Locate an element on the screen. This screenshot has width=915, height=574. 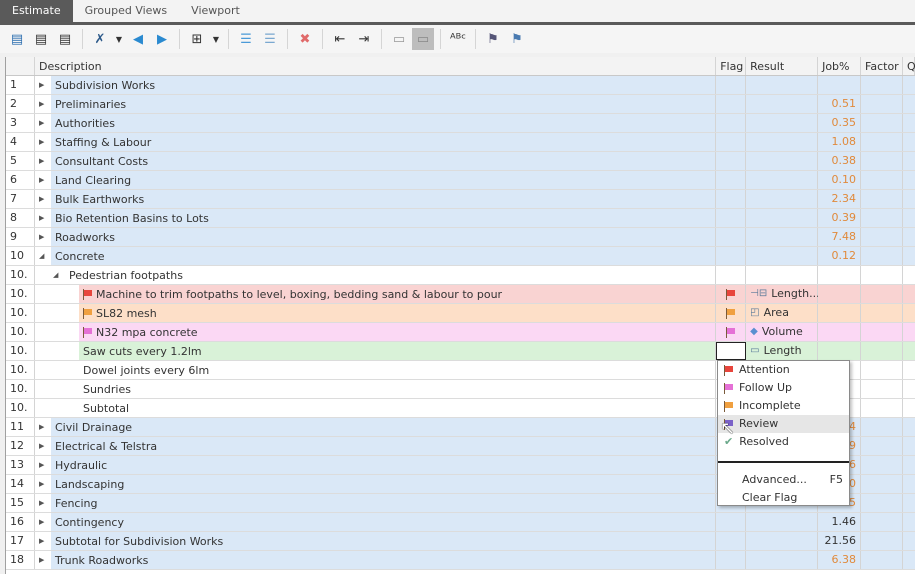
description-cell: ▶ Land Clearing is located at coordinates (376, 180).